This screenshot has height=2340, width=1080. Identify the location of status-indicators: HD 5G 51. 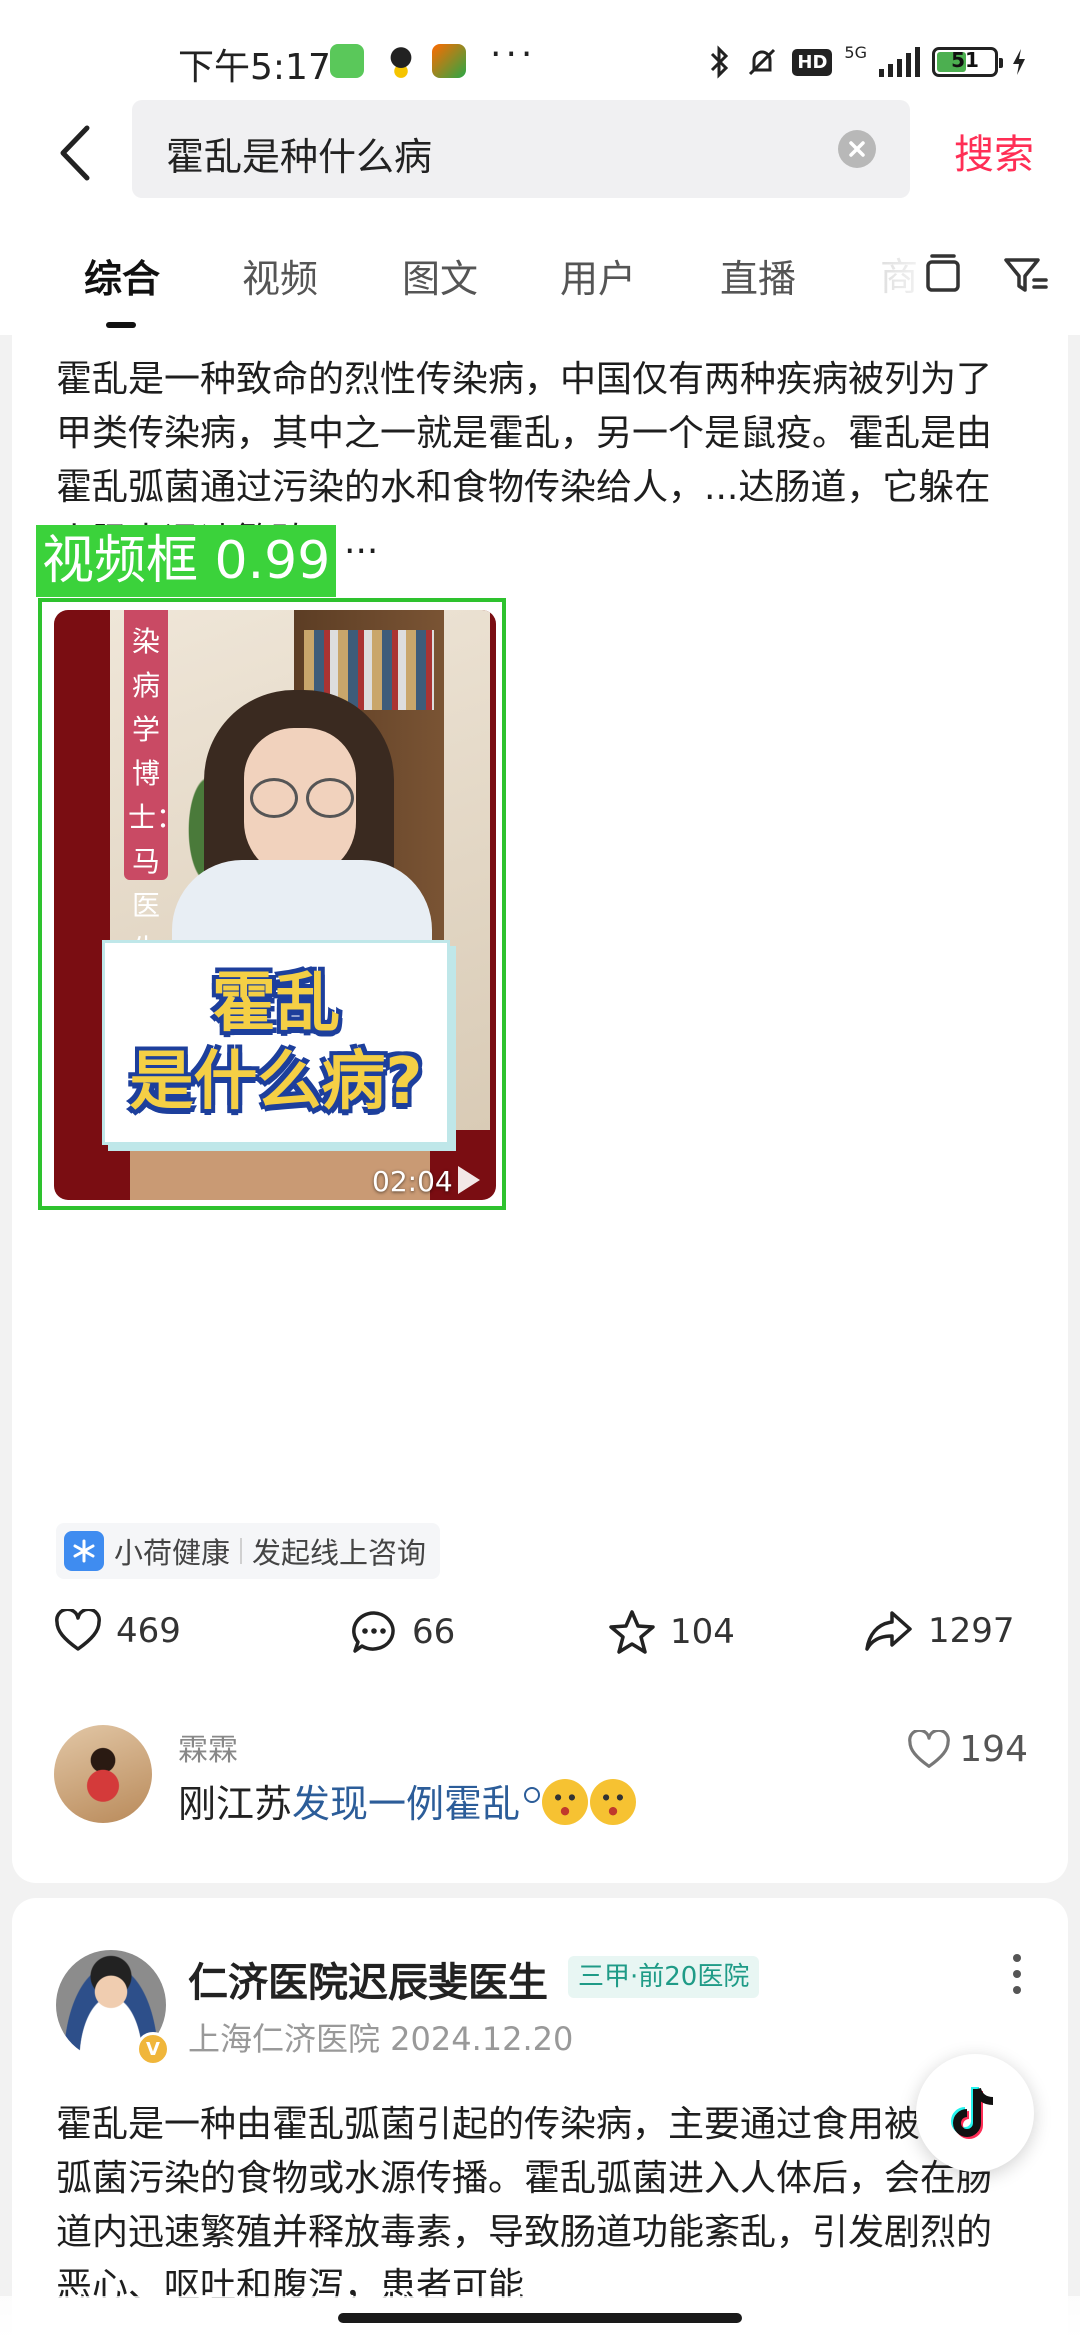
(868, 62).